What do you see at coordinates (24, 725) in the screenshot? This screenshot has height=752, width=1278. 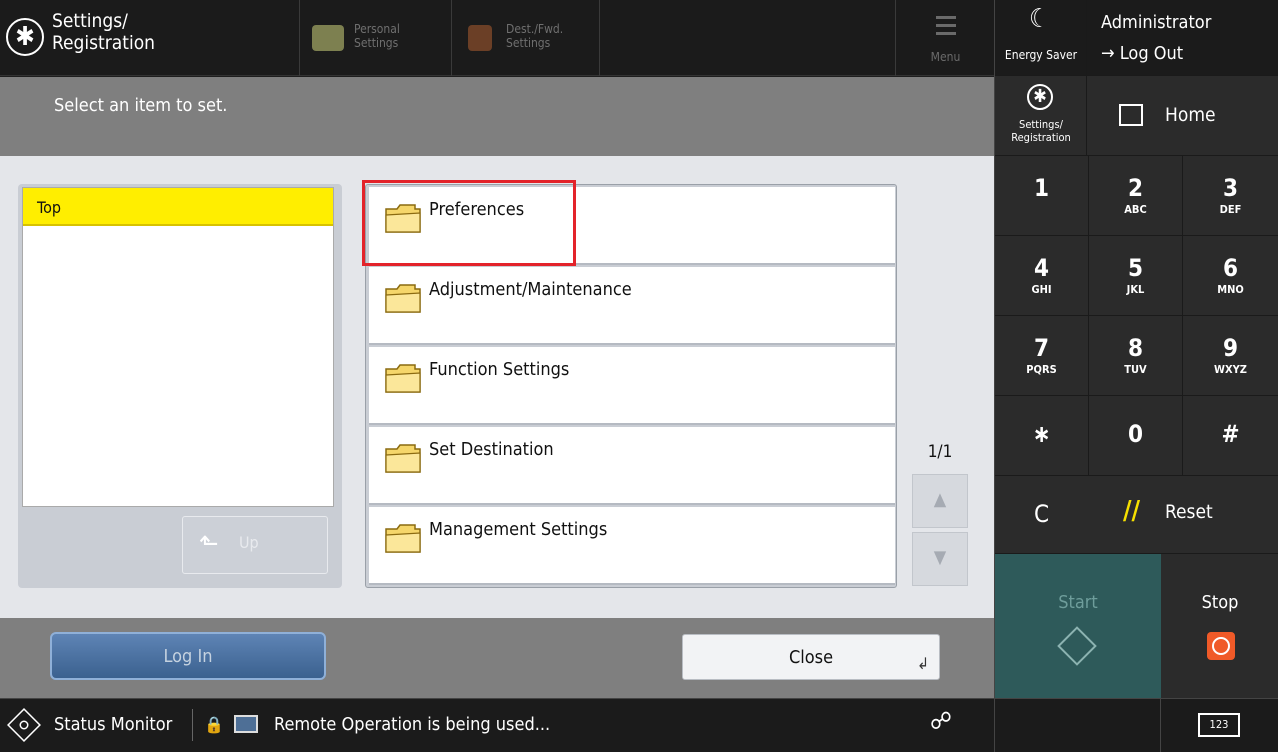 I see `status-monitor-icon` at bounding box center [24, 725].